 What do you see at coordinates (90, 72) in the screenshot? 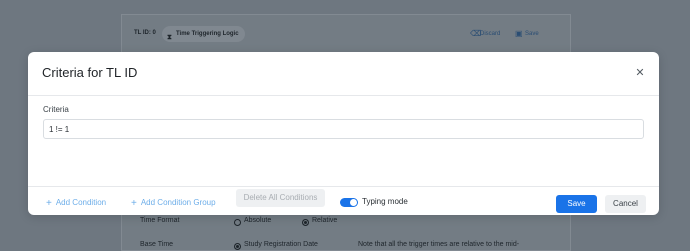
I see `modal-title: Criteria for TL ID` at bounding box center [90, 72].